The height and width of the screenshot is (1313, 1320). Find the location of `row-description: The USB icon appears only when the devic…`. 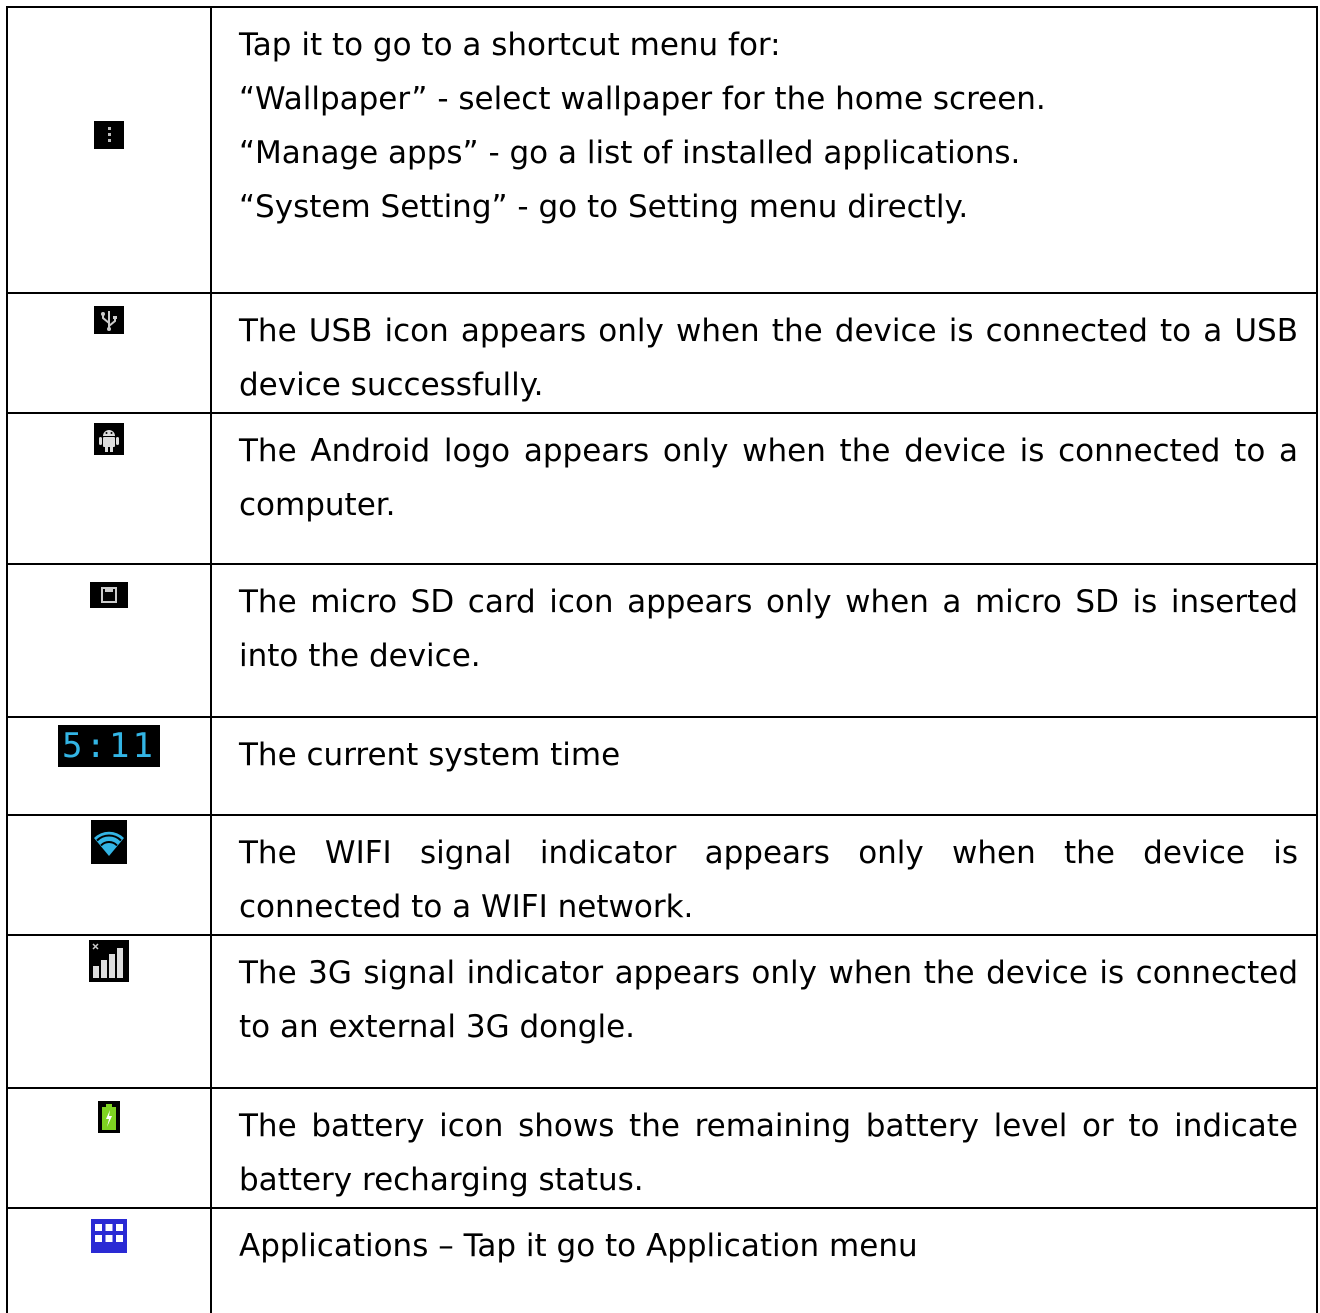

row-description: The USB icon appears only when the devic… is located at coordinates (768, 358).